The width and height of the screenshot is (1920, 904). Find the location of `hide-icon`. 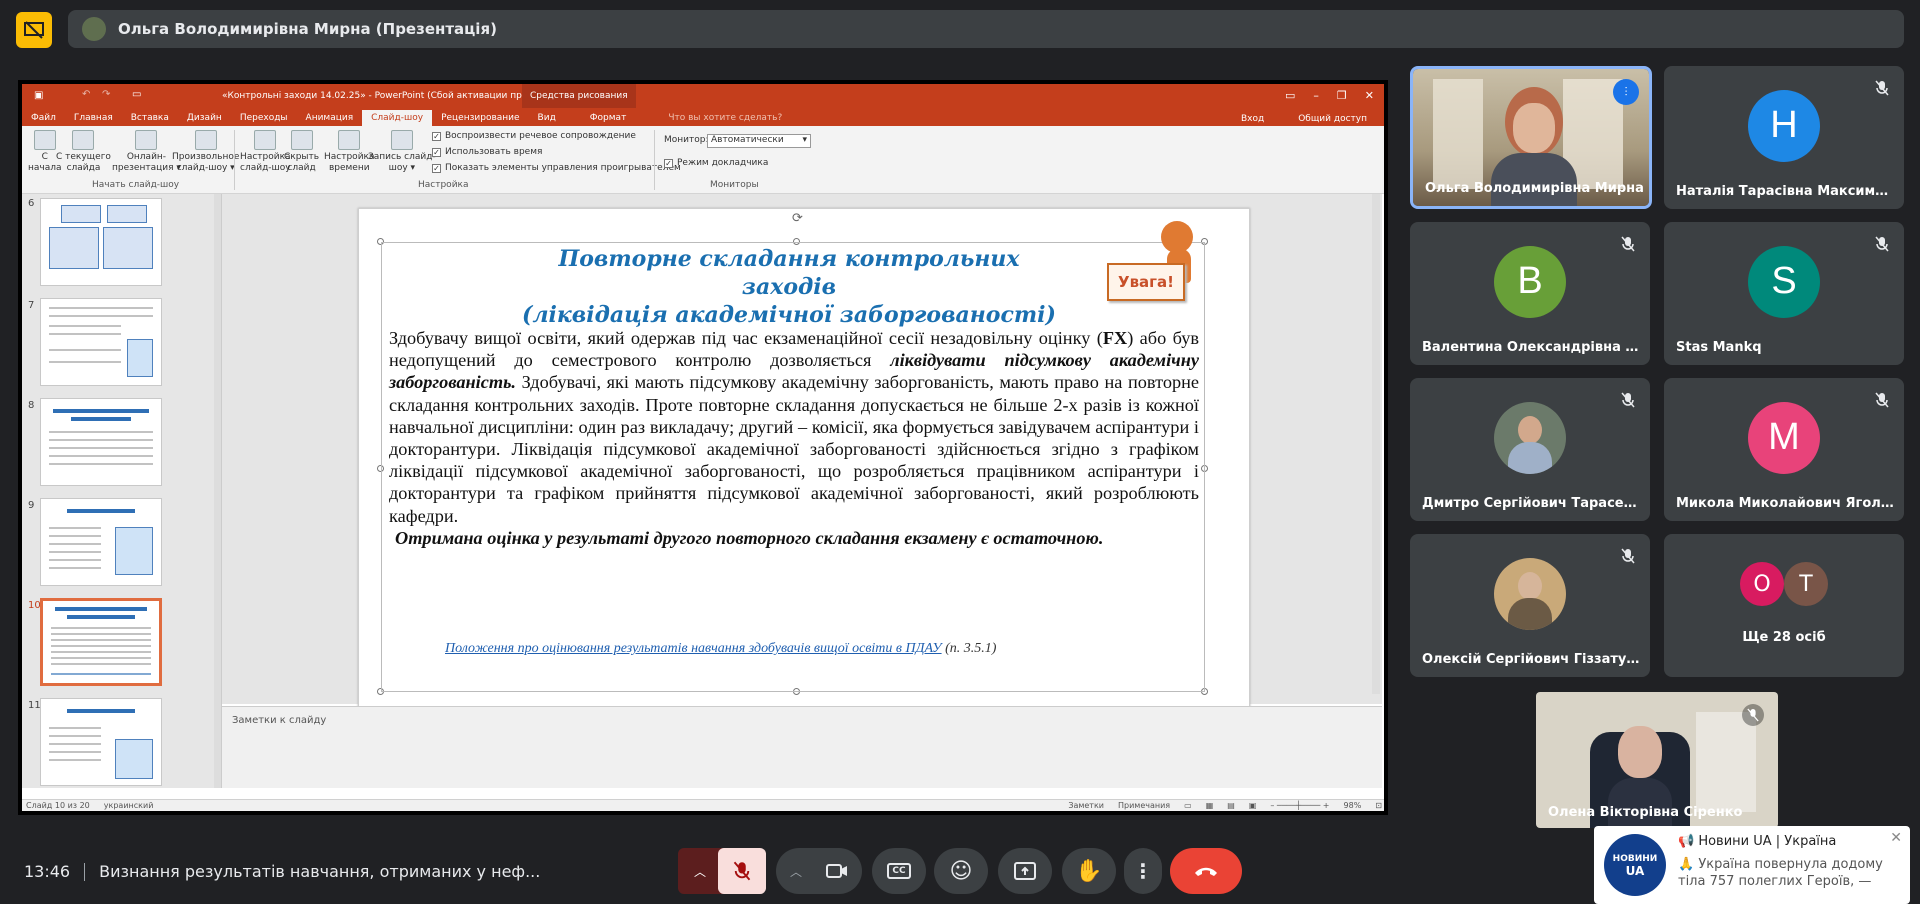

hide-icon is located at coordinates (301, 140).